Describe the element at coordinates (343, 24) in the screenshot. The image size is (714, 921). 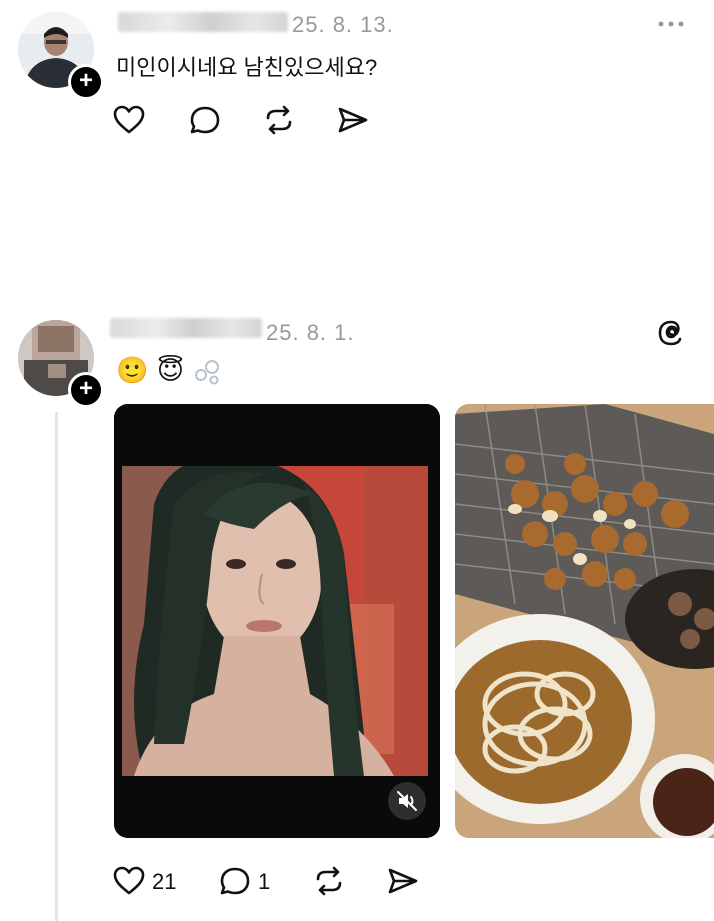
I see `post-date: 25. 8. 13.` at that location.